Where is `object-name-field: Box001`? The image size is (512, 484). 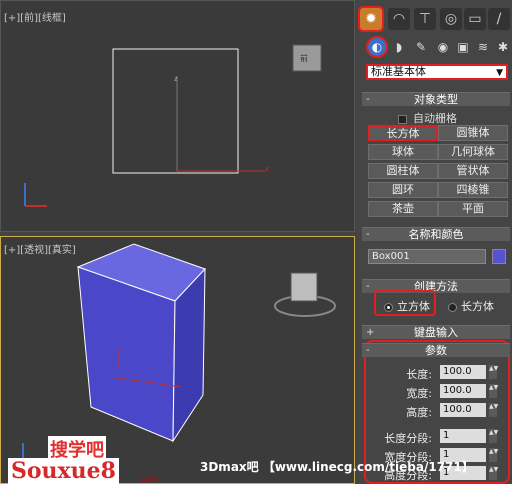 object-name-field: Box001 is located at coordinates (427, 256).